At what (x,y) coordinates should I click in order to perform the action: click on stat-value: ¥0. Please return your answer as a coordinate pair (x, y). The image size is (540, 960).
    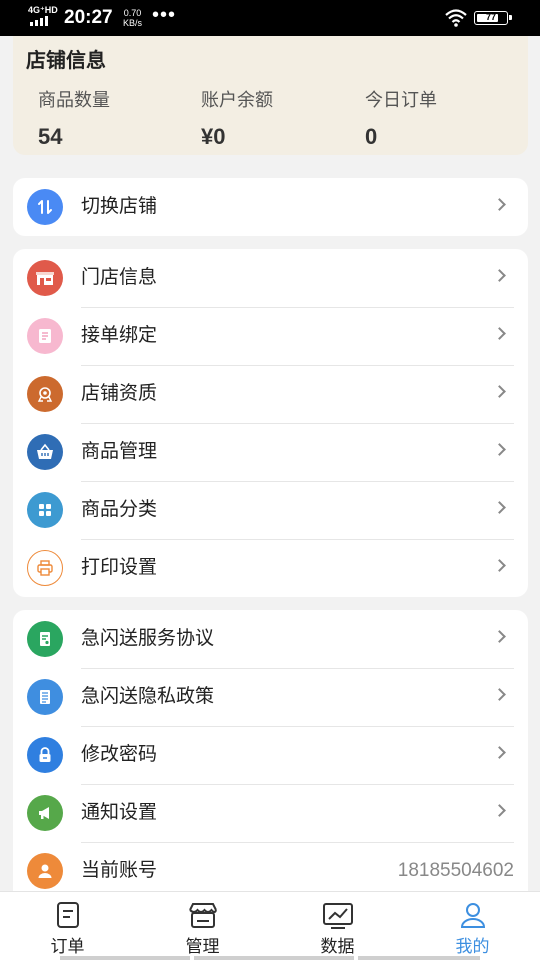
    Looking at the image, I should click on (213, 136).